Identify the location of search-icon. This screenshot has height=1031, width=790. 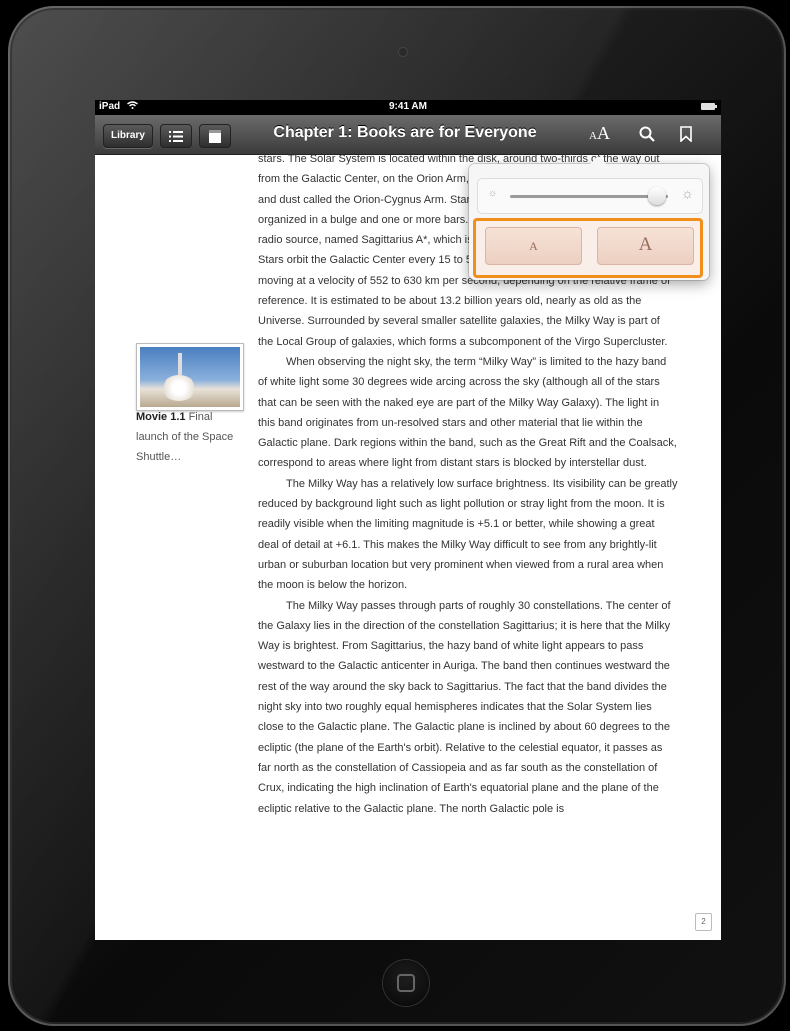
(647, 136).